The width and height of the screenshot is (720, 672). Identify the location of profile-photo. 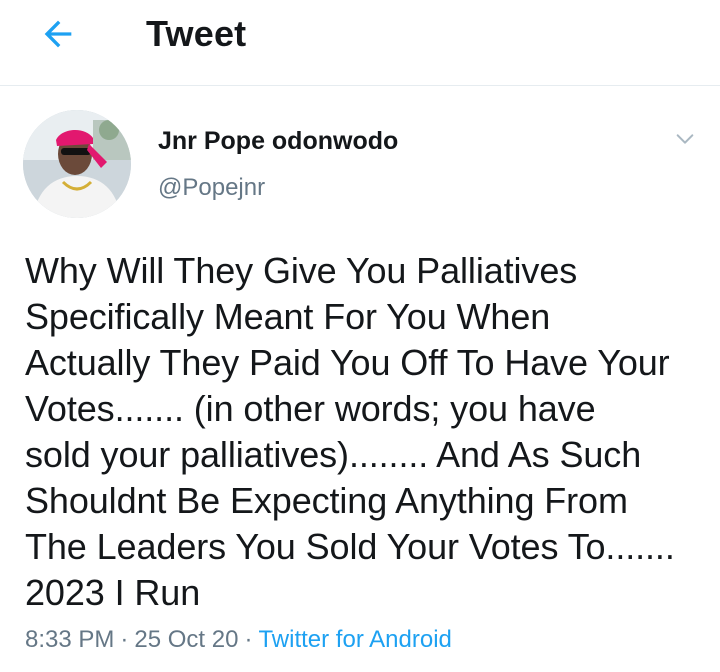
(77, 164).